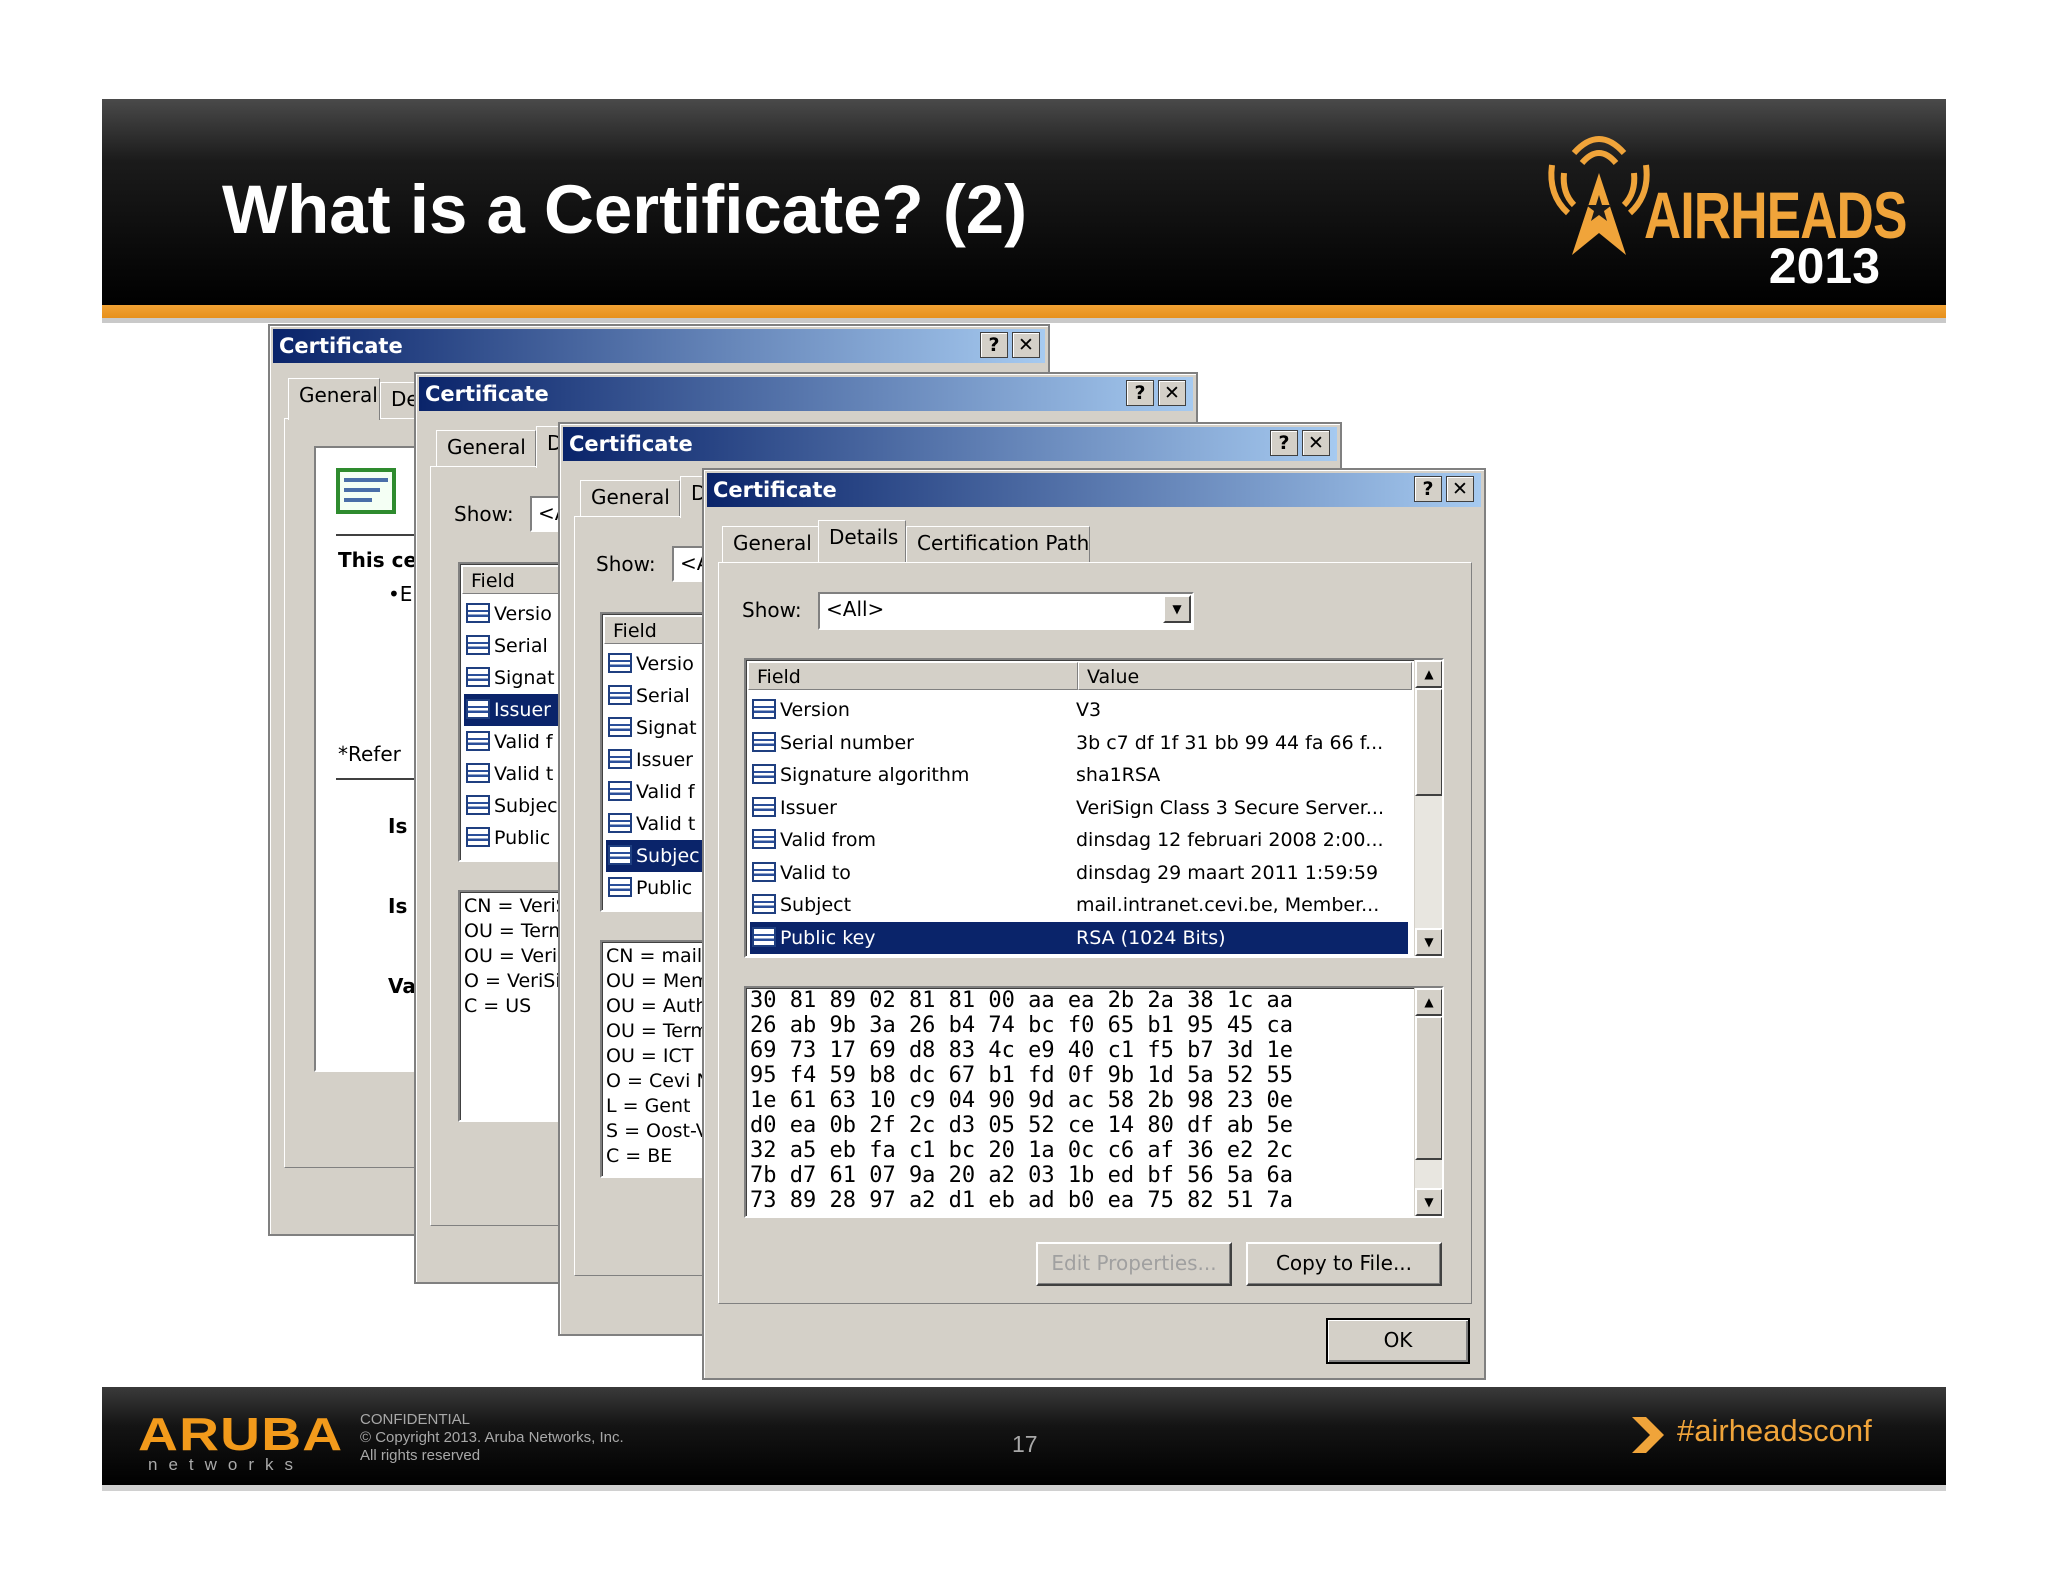 This screenshot has height=1582, width=2048. Describe the element at coordinates (639, 1156) in the screenshot. I see `value-line: C = BE` at that location.